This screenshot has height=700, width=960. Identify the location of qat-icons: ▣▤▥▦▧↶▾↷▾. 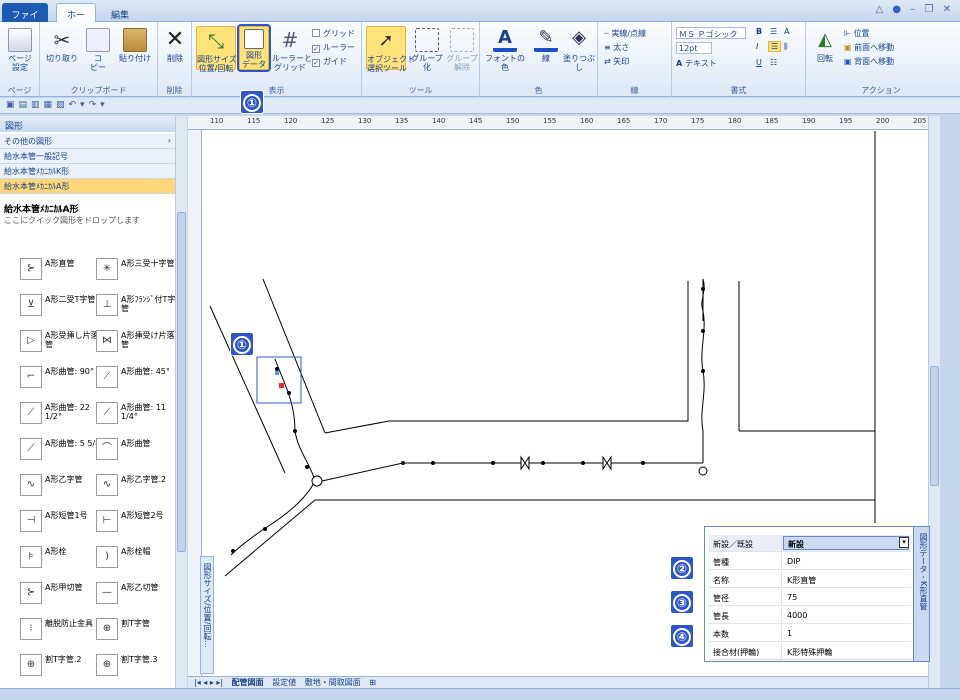
(57, 105).